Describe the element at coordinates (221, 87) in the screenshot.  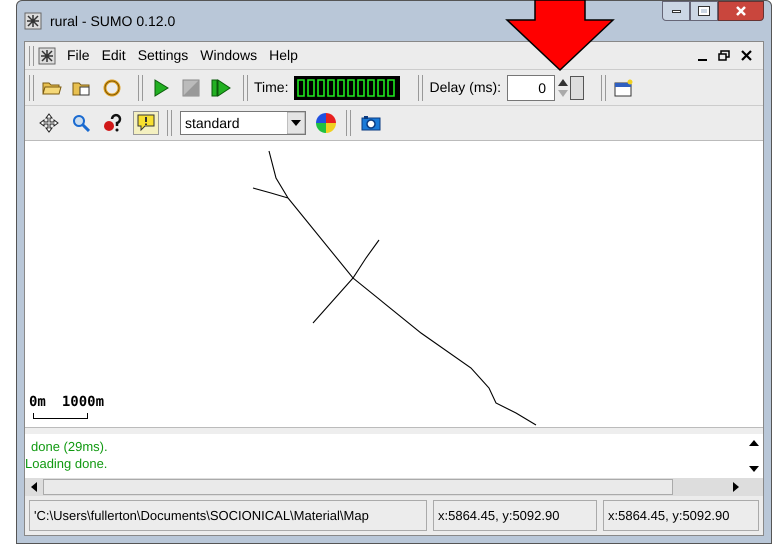
I see `step-icon` at that location.